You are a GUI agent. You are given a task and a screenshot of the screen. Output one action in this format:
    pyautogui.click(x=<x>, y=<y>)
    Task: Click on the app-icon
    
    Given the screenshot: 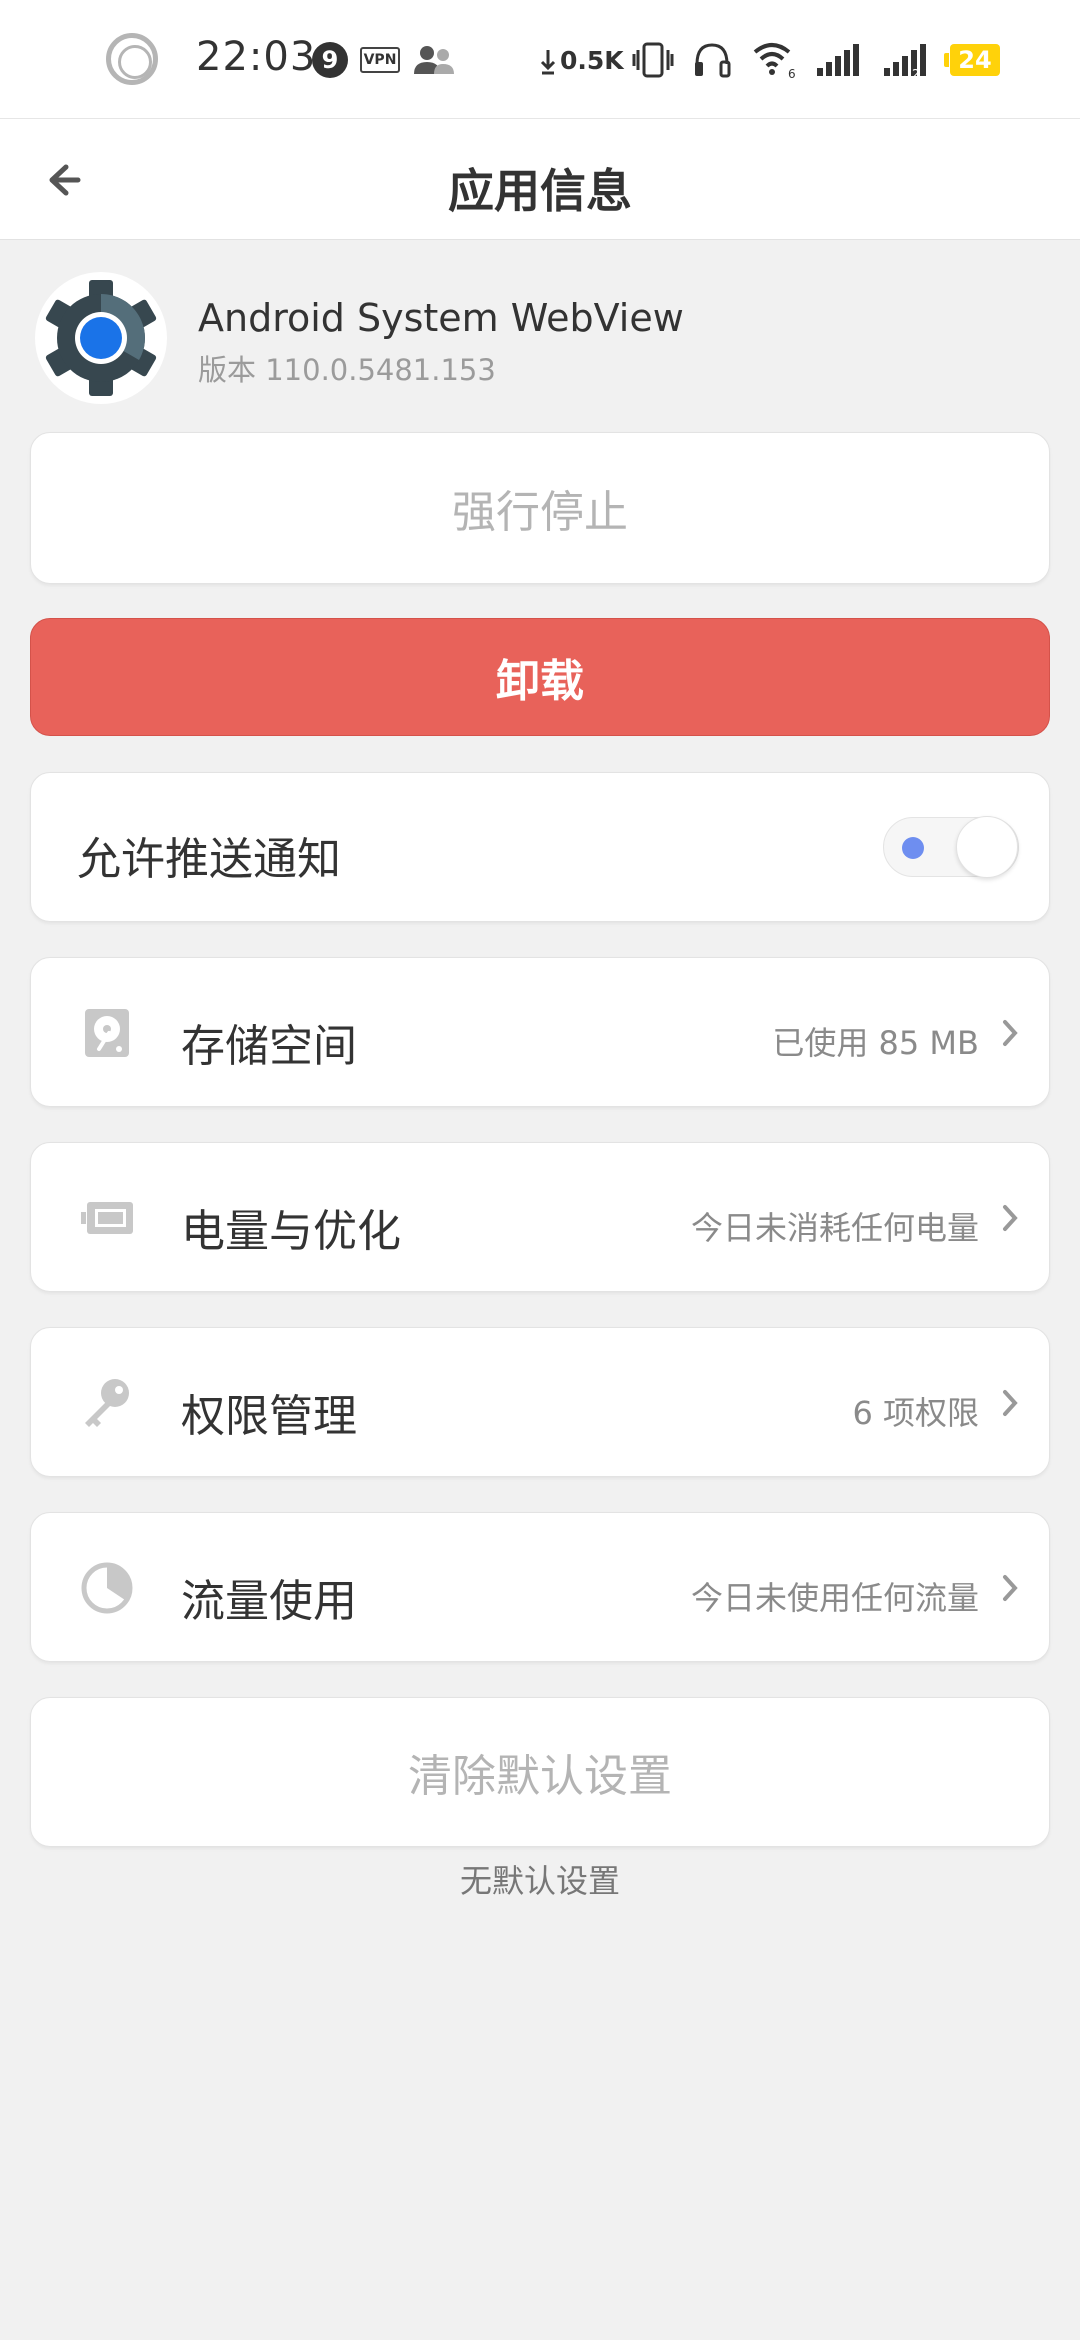 What is the action you would take?
    pyautogui.click(x=101, y=338)
    